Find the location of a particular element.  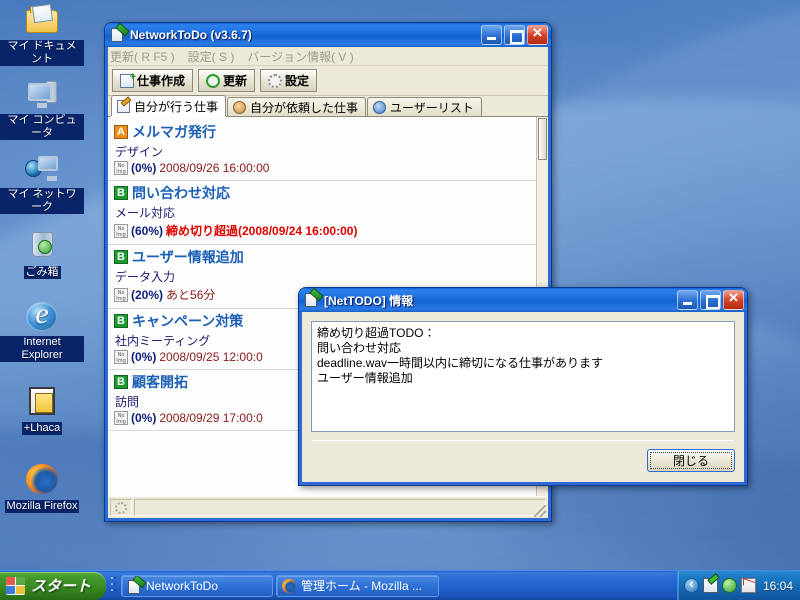

task-name: 顧客開拓 is located at coordinates (160, 382).